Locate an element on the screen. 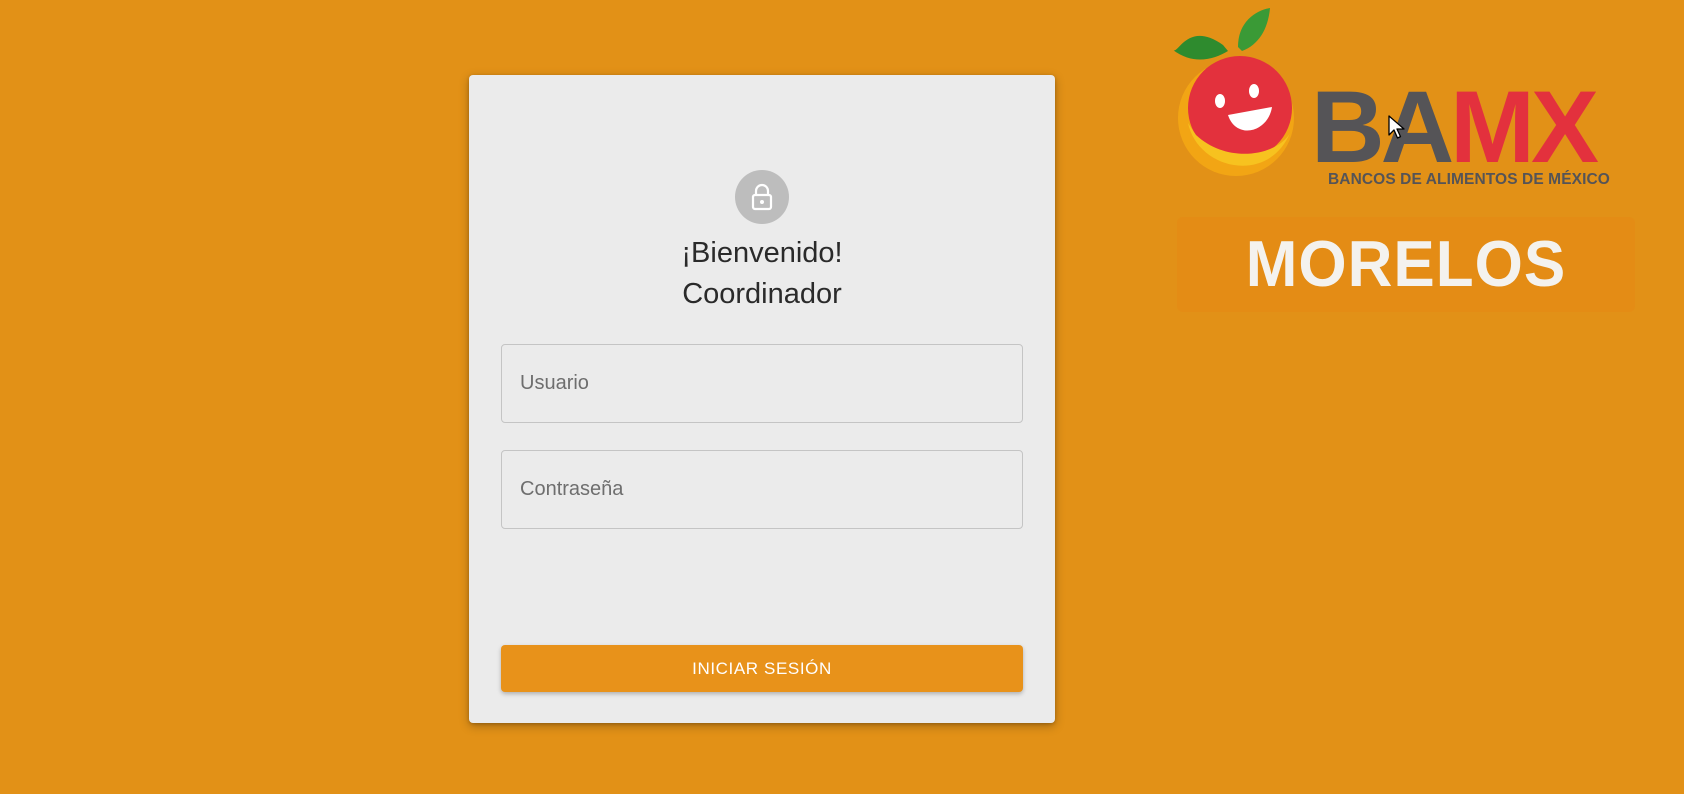 The width and height of the screenshot is (1684, 794). welcome-title: ¡Bienvenido! is located at coordinates (762, 253).